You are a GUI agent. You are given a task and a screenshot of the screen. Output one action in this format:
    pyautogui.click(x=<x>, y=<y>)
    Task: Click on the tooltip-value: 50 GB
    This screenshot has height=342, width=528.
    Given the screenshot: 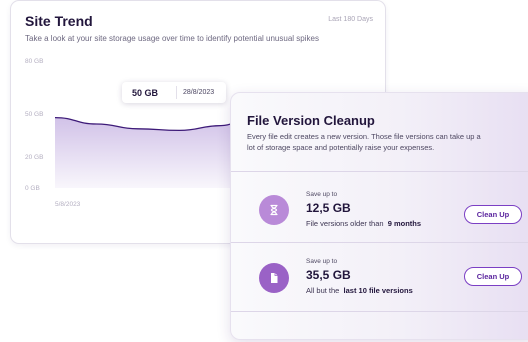 What is the action you would take?
    pyautogui.click(x=145, y=93)
    